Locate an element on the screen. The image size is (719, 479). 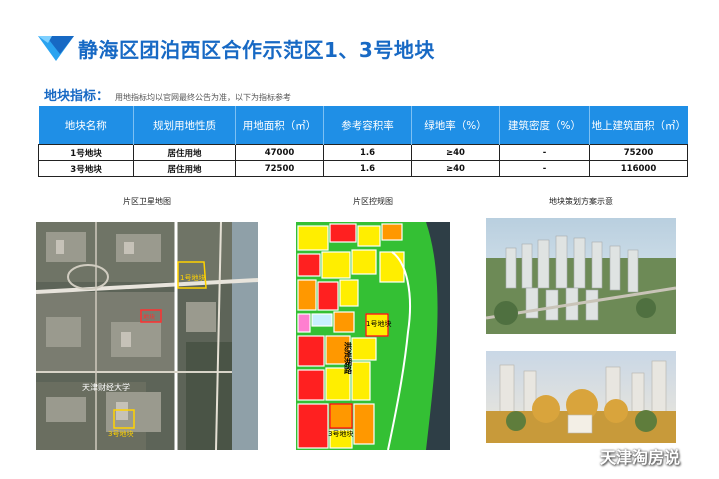
section-label: 地块指标 is located at coordinates (70, 96).